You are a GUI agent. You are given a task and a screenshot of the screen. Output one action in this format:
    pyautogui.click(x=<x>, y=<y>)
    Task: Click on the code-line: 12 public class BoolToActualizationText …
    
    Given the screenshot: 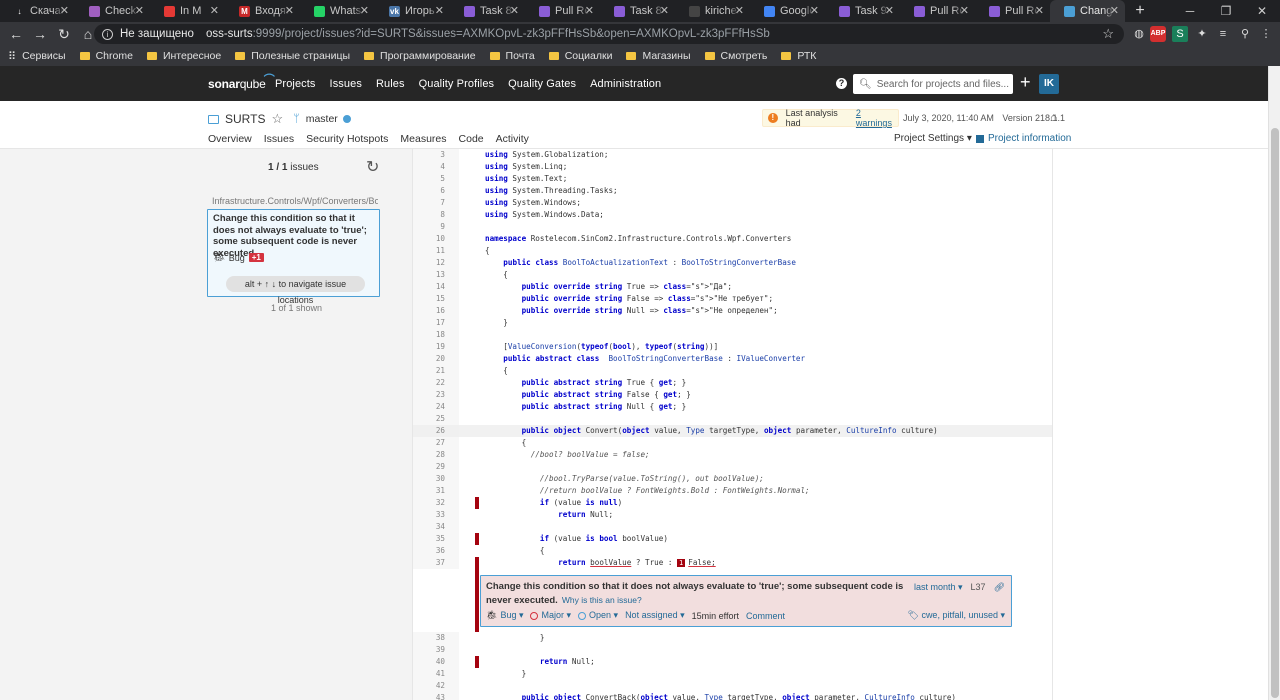 What is the action you would take?
    pyautogui.click(x=732, y=263)
    